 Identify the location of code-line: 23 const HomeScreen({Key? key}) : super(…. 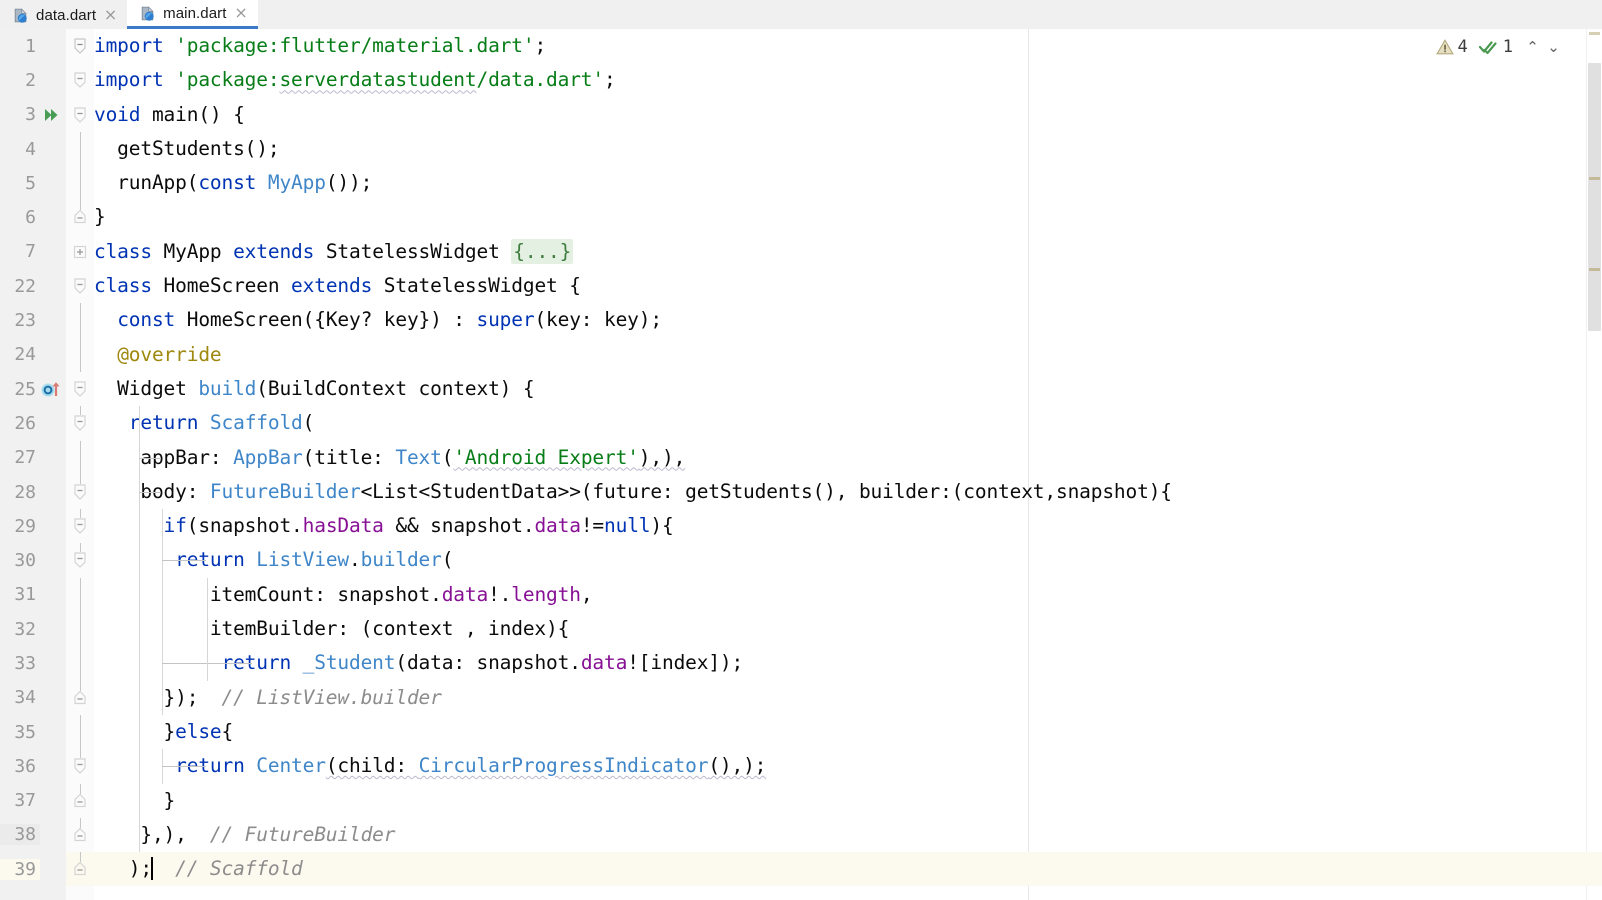
(801, 320).